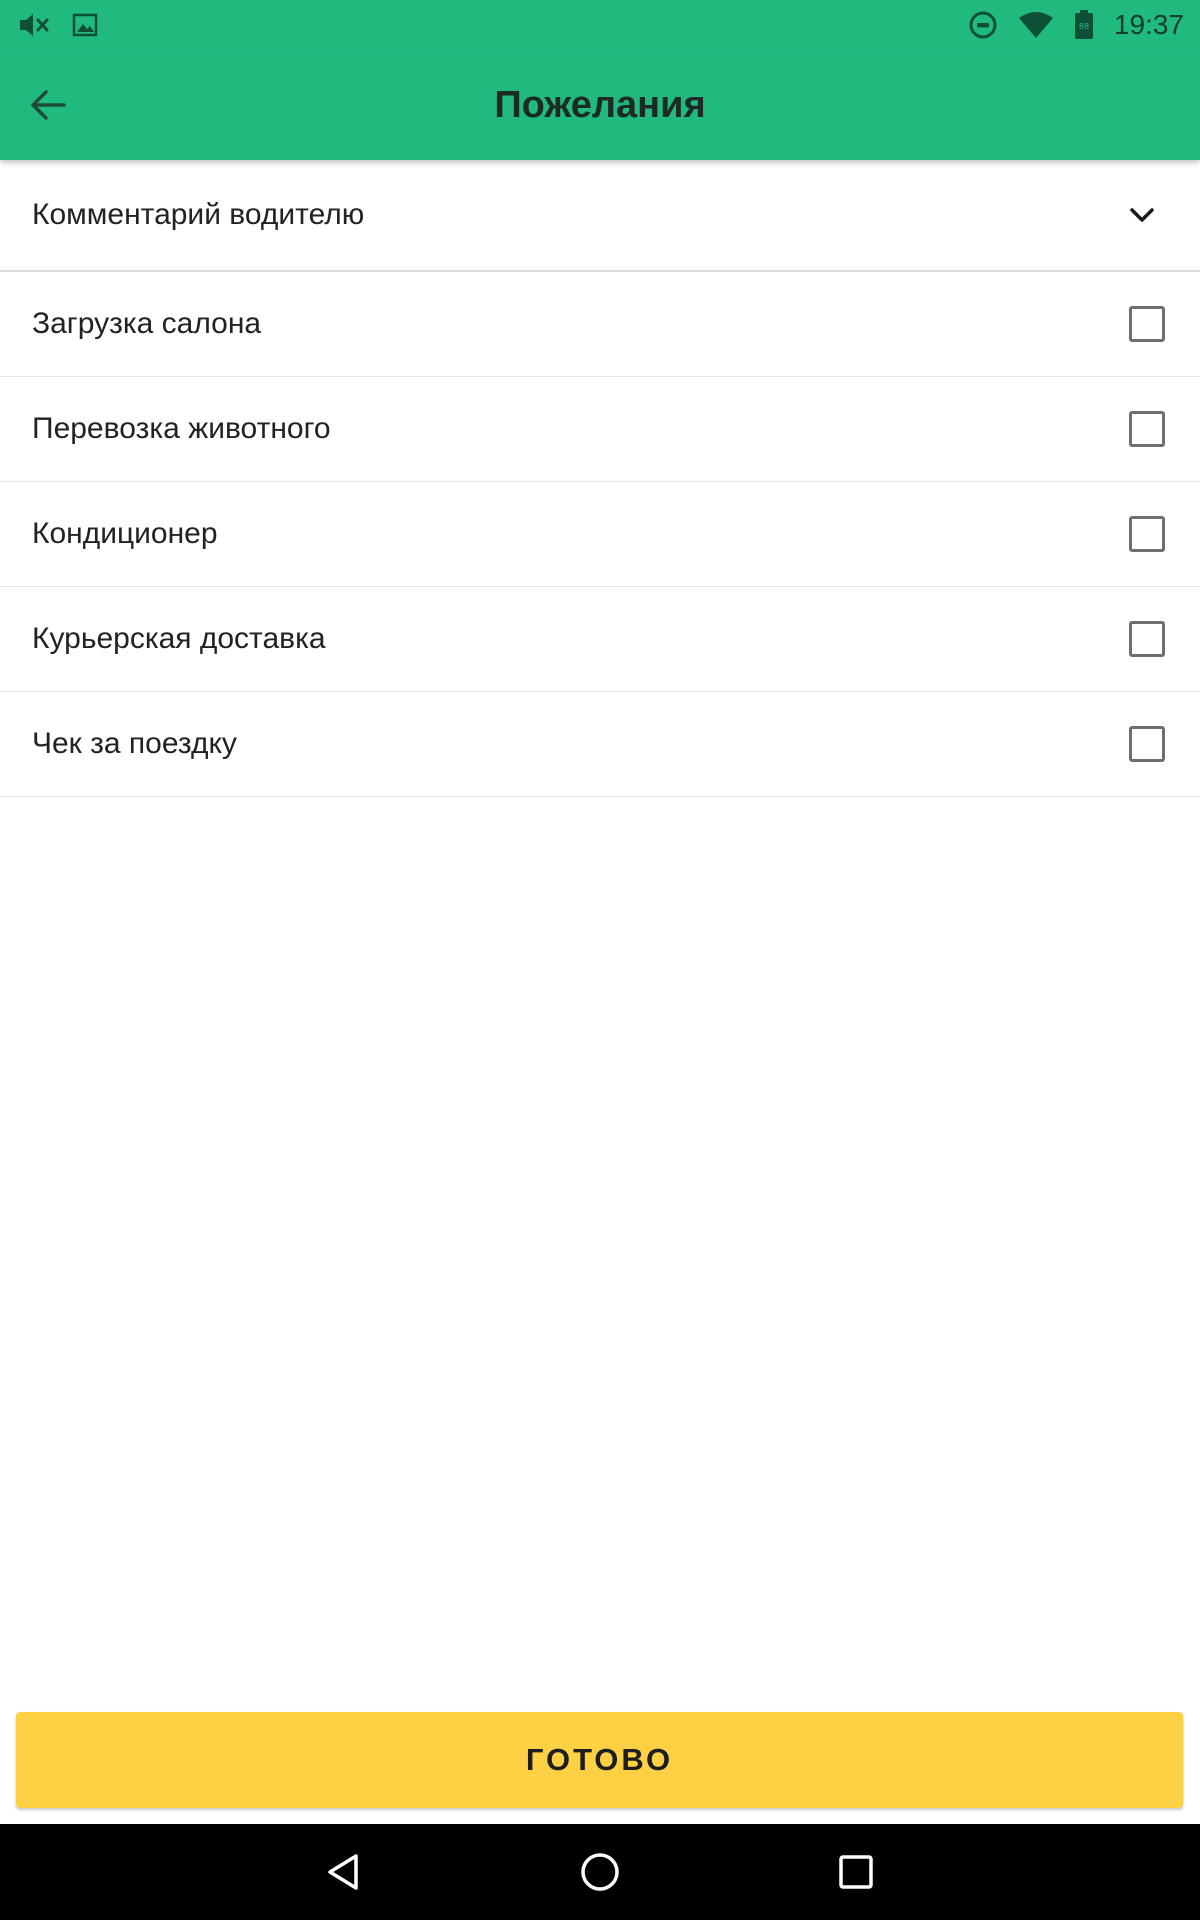 This screenshot has height=1920, width=1200. I want to click on option-row-courier-delivery: Курьерская доставка, so click(600, 639).